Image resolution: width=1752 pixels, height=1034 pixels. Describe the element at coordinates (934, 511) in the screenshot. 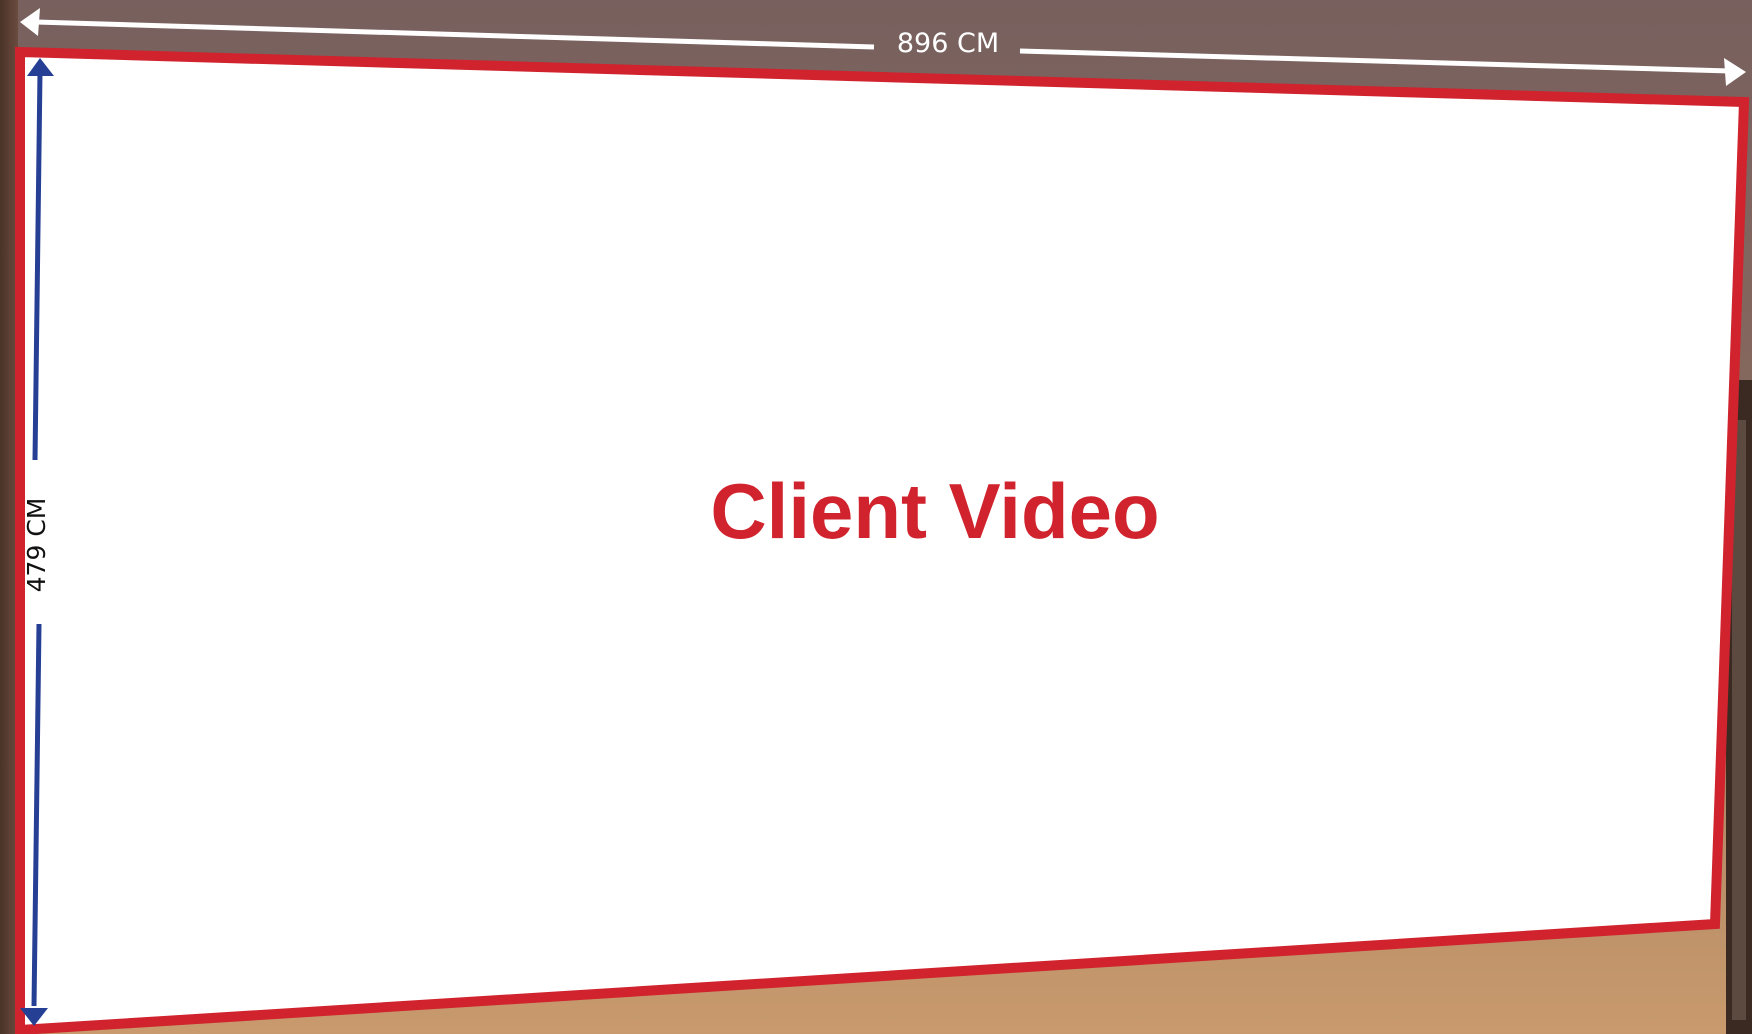

I see `screen-title: Client Video` at that location.